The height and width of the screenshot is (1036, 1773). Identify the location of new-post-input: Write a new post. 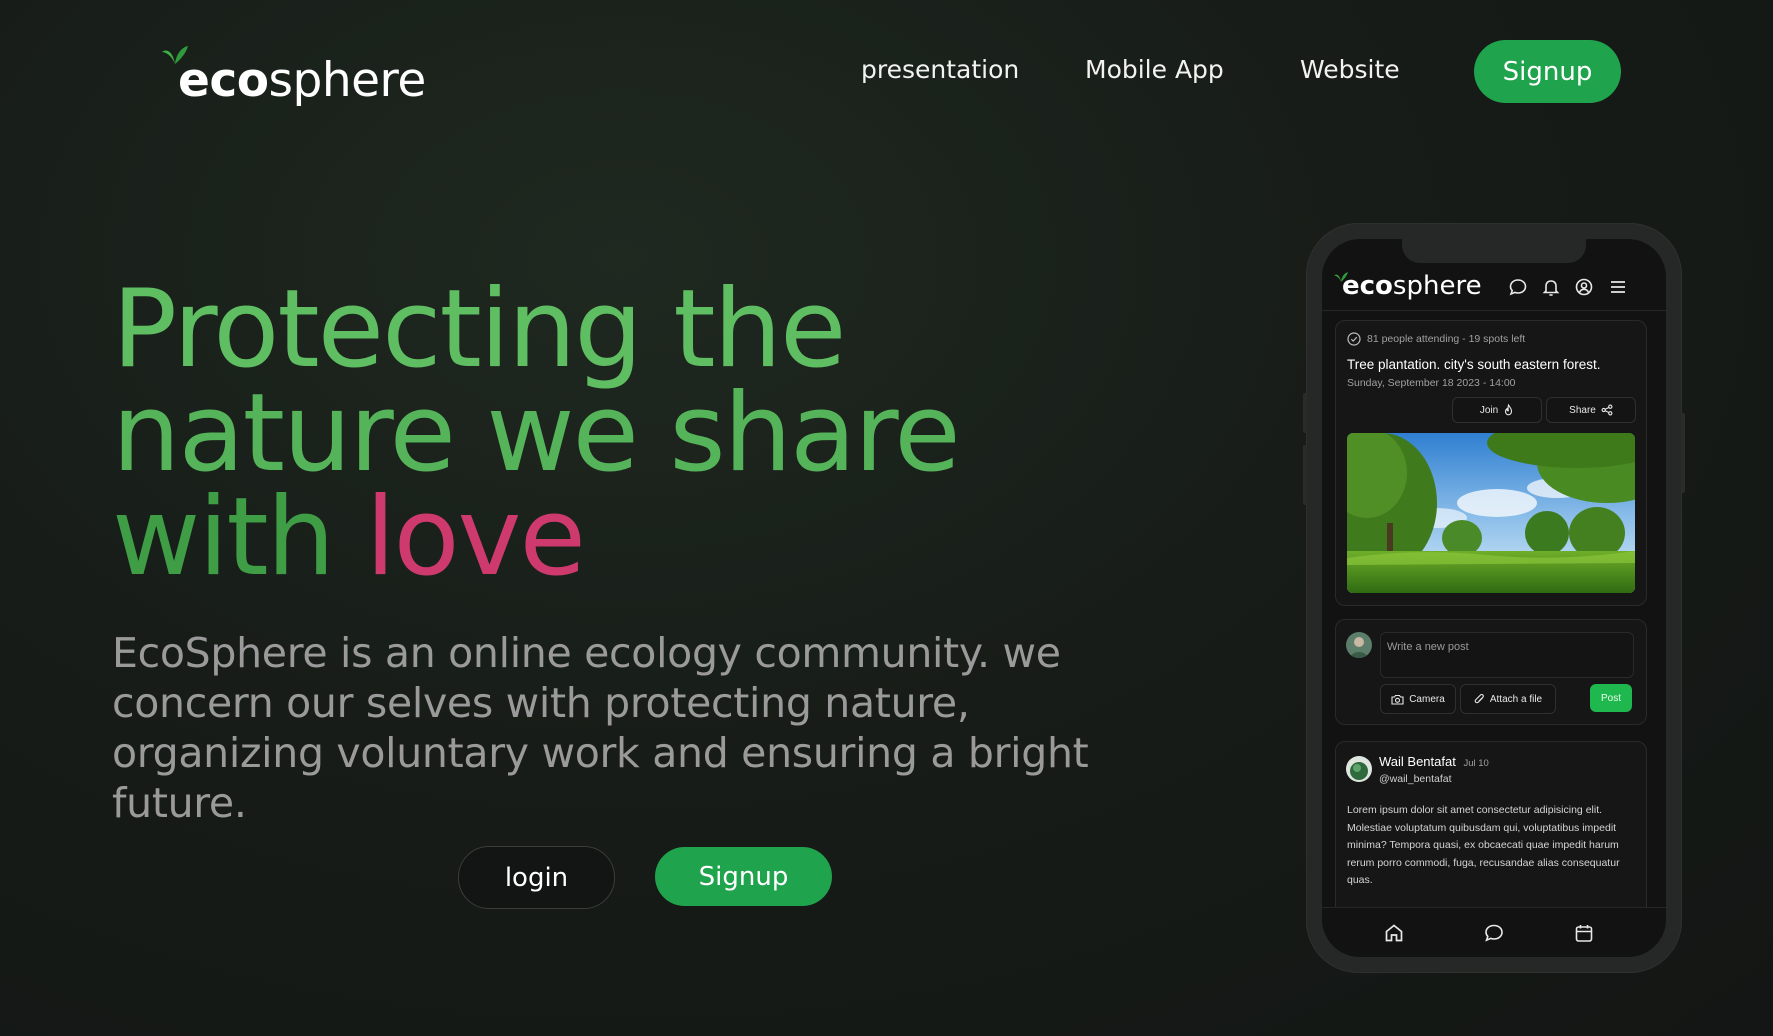
(1507, 655).